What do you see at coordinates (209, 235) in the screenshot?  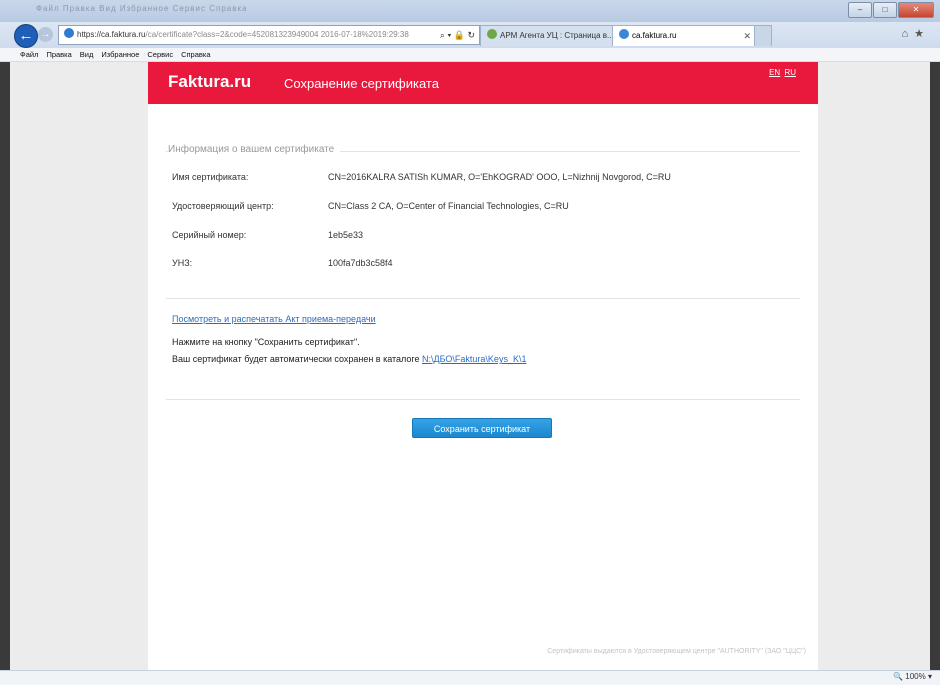 I see `serial-label: Серийный номер:` at bounding box center [209, 235].